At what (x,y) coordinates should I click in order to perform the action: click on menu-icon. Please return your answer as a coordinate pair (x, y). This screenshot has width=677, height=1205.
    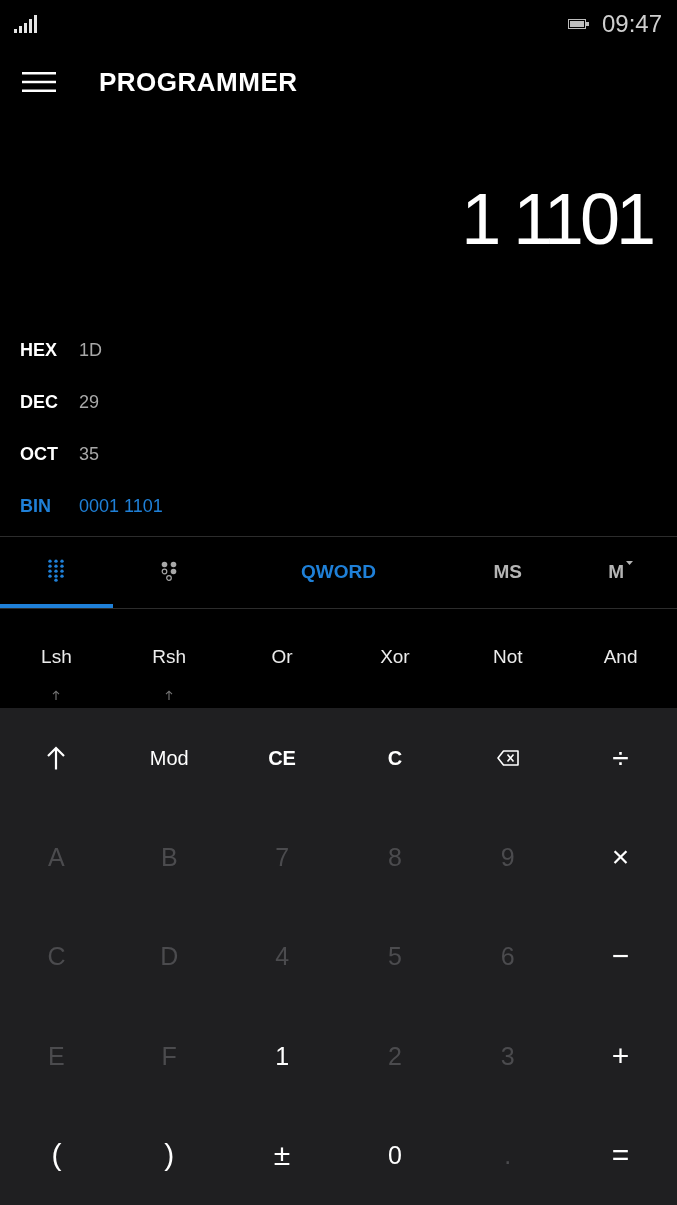
    Looking at the image, I should click on (39, 81).